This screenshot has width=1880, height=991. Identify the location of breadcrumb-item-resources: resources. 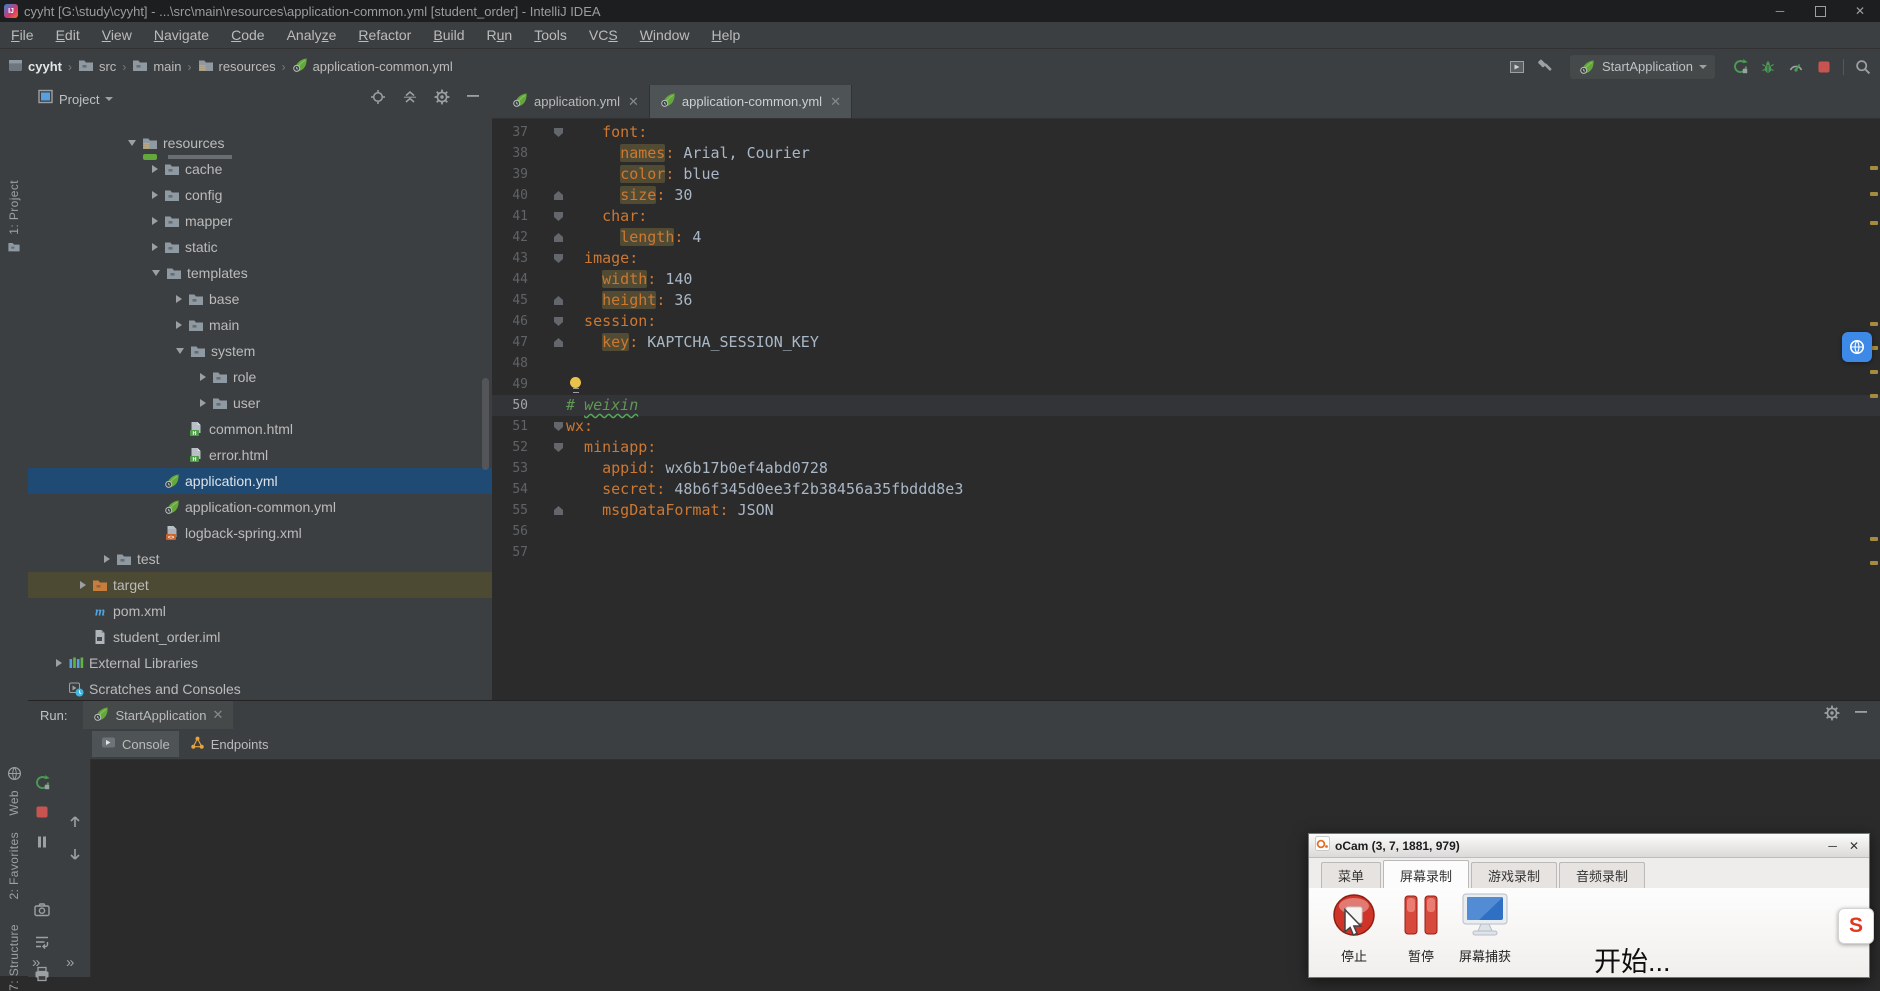
(237, 67).